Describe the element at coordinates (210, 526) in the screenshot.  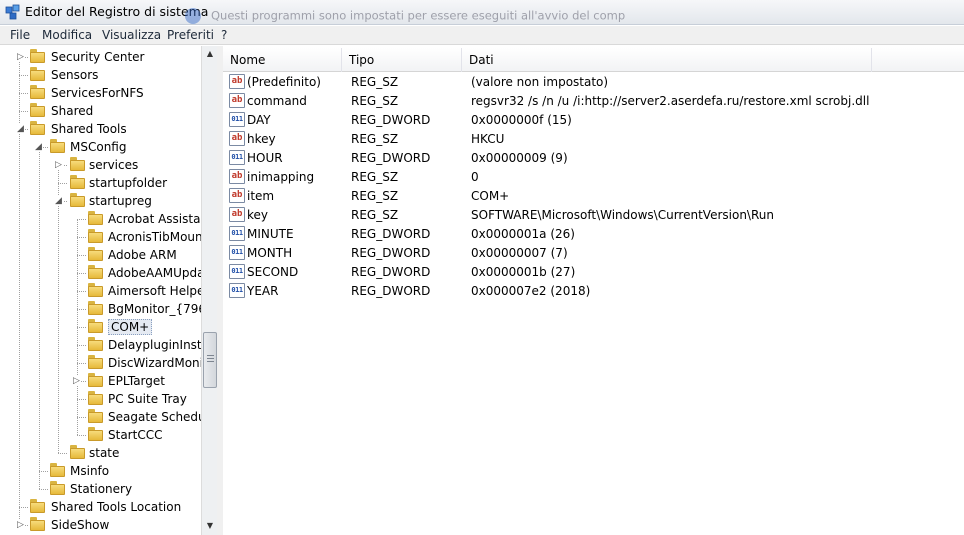
I see `scroll-down-arrow-icon: ▼` at that location.